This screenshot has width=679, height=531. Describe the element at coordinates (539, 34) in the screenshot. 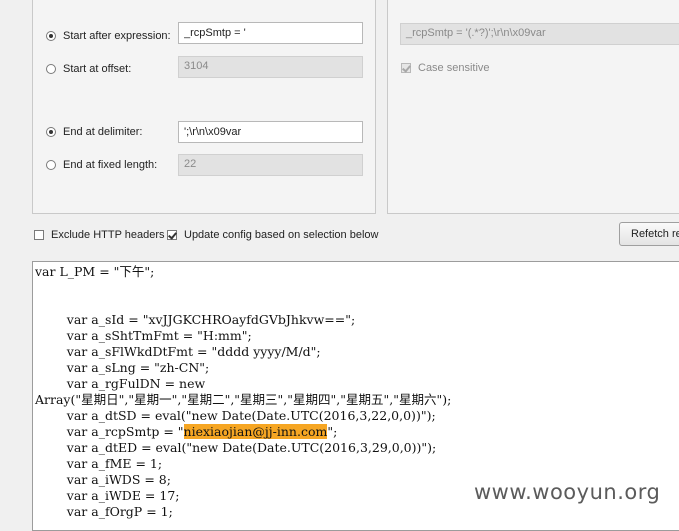

I see `regex-input: _rcpSmtp = '(.*?)';\r\n\x09var` at that location.